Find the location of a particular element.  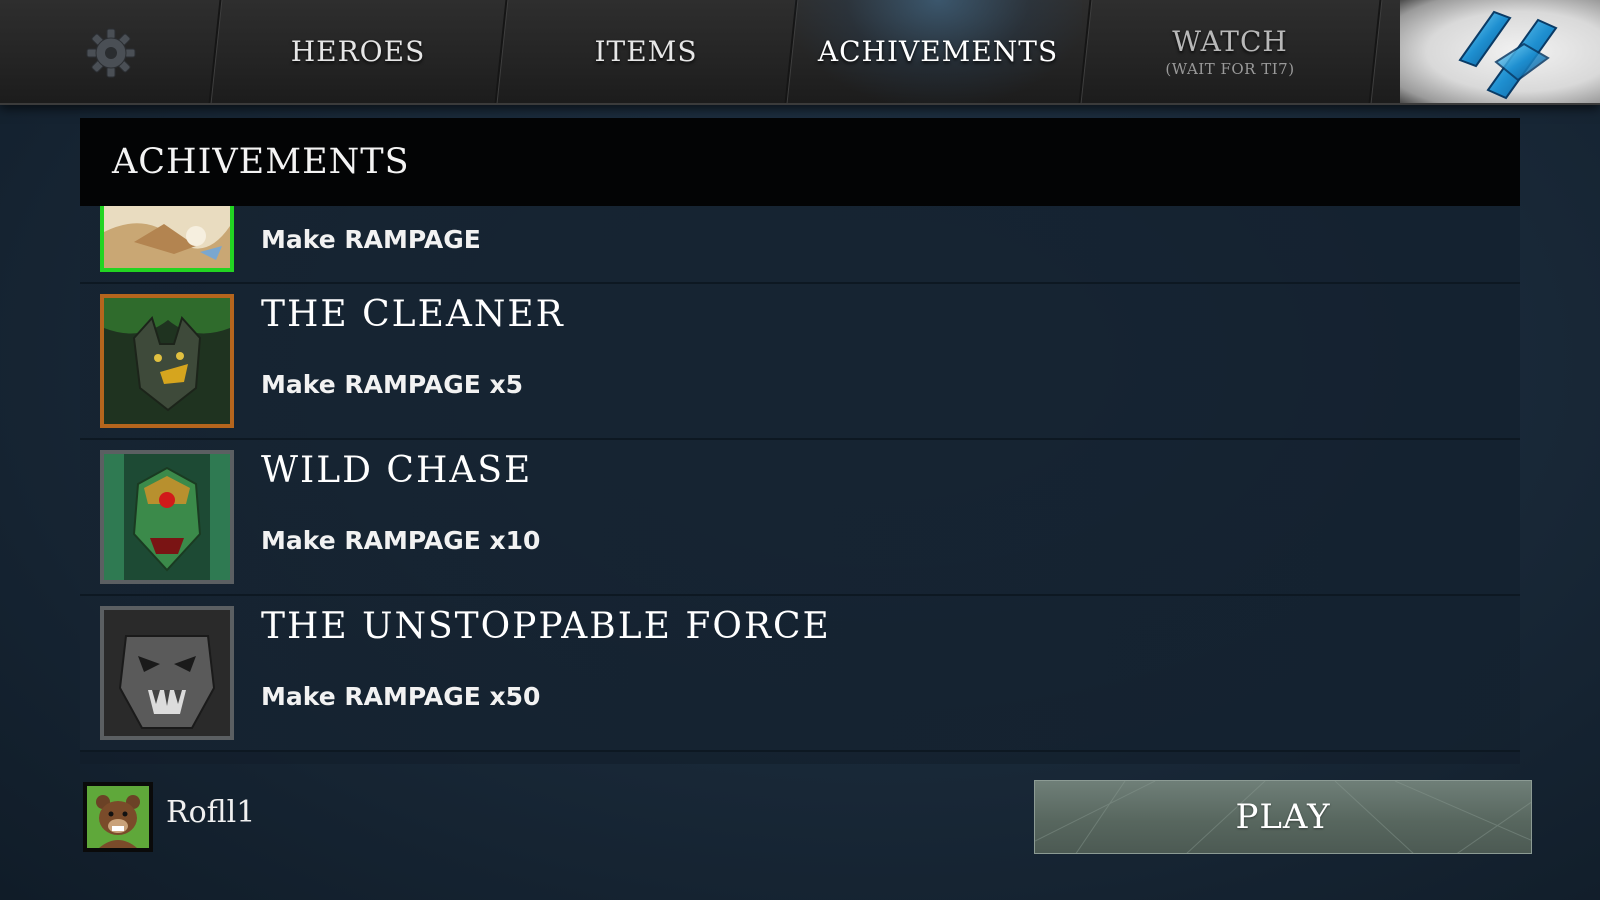

play-button: PLAY is located at coordinates (1283, 817).